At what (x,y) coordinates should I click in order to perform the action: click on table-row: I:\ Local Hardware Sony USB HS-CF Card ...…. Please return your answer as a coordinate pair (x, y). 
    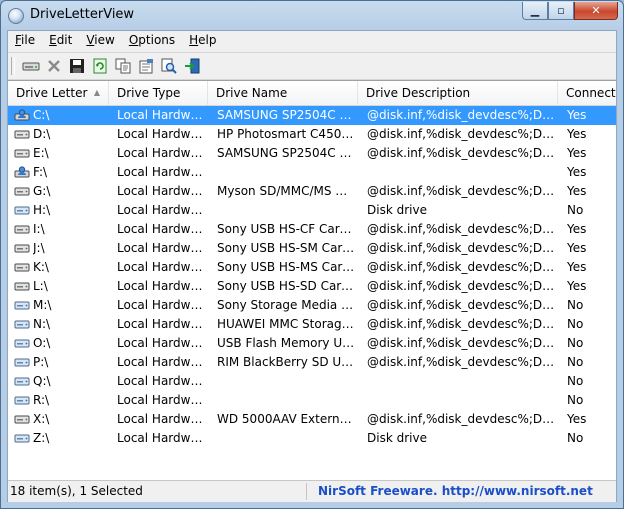
    Looking at the image, I should click on (312, 229).